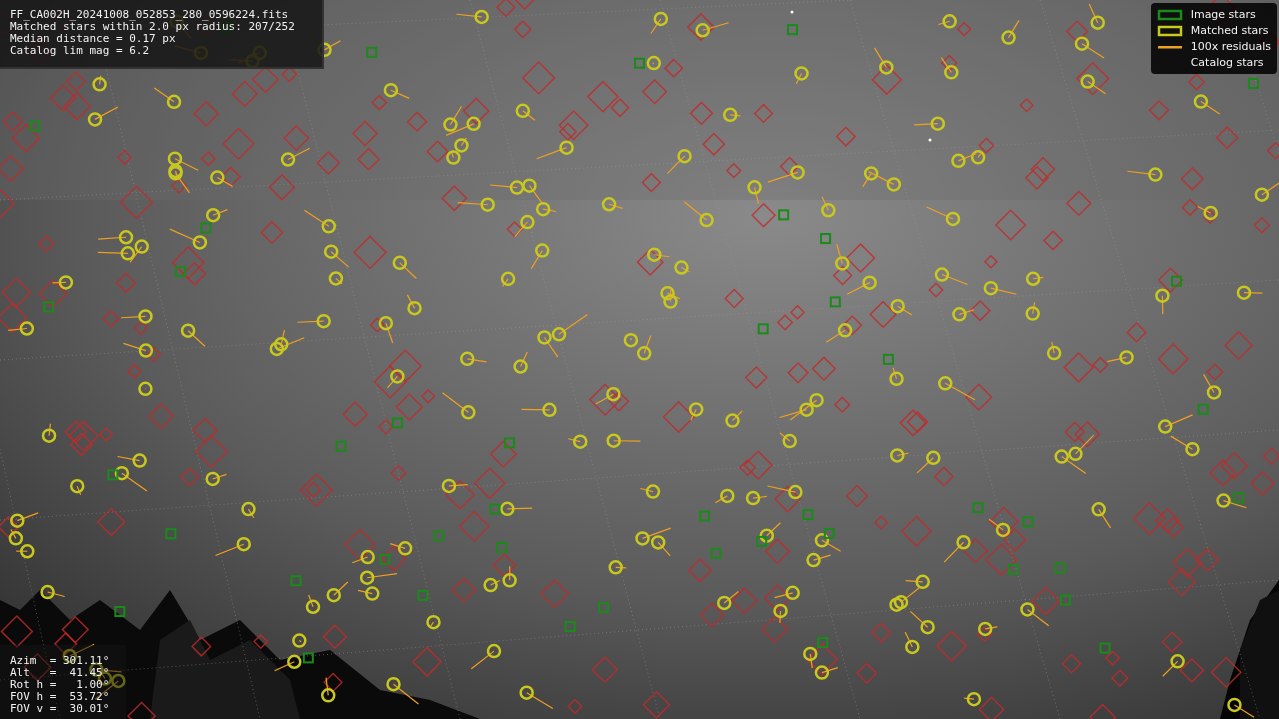  What do you see at coordinates (1227, 62) in the screenshot?
I see `legend-label: Catalog stars` at bounding box center [1227, 62].